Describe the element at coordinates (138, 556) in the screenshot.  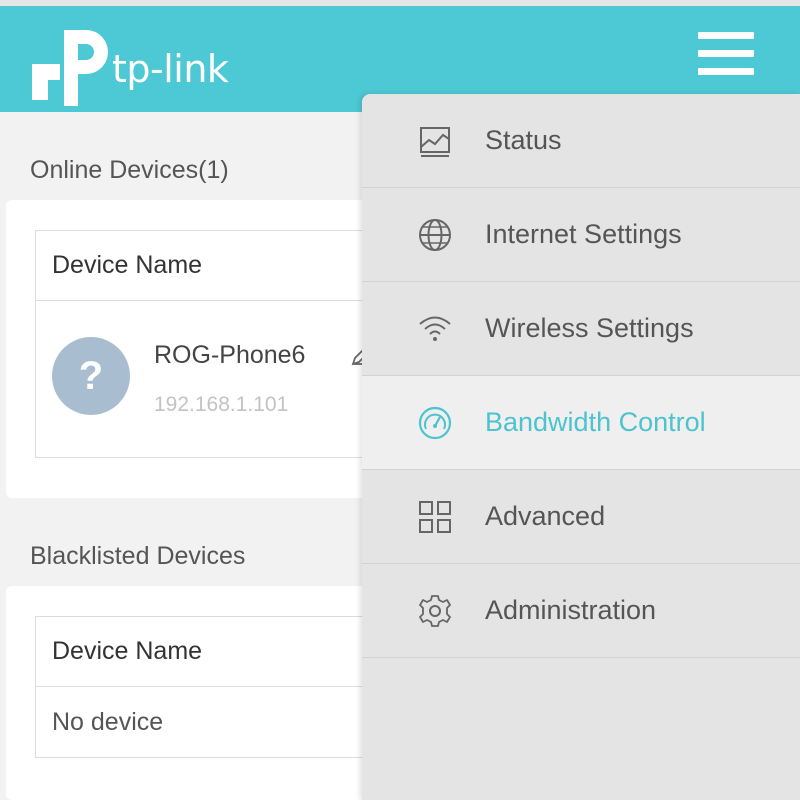
I see `blacklisted-devices-title: Blacklisted Devices` at that location.